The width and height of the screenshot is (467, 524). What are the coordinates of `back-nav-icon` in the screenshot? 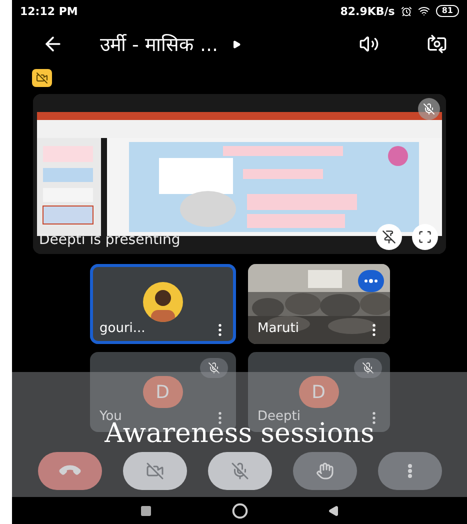 It's located at (334, 510).